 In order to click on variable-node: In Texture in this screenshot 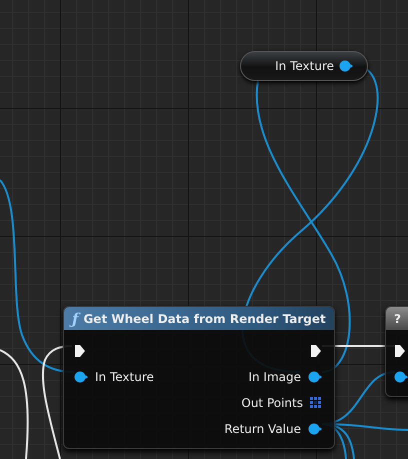, I will do `click(304, 66)`.